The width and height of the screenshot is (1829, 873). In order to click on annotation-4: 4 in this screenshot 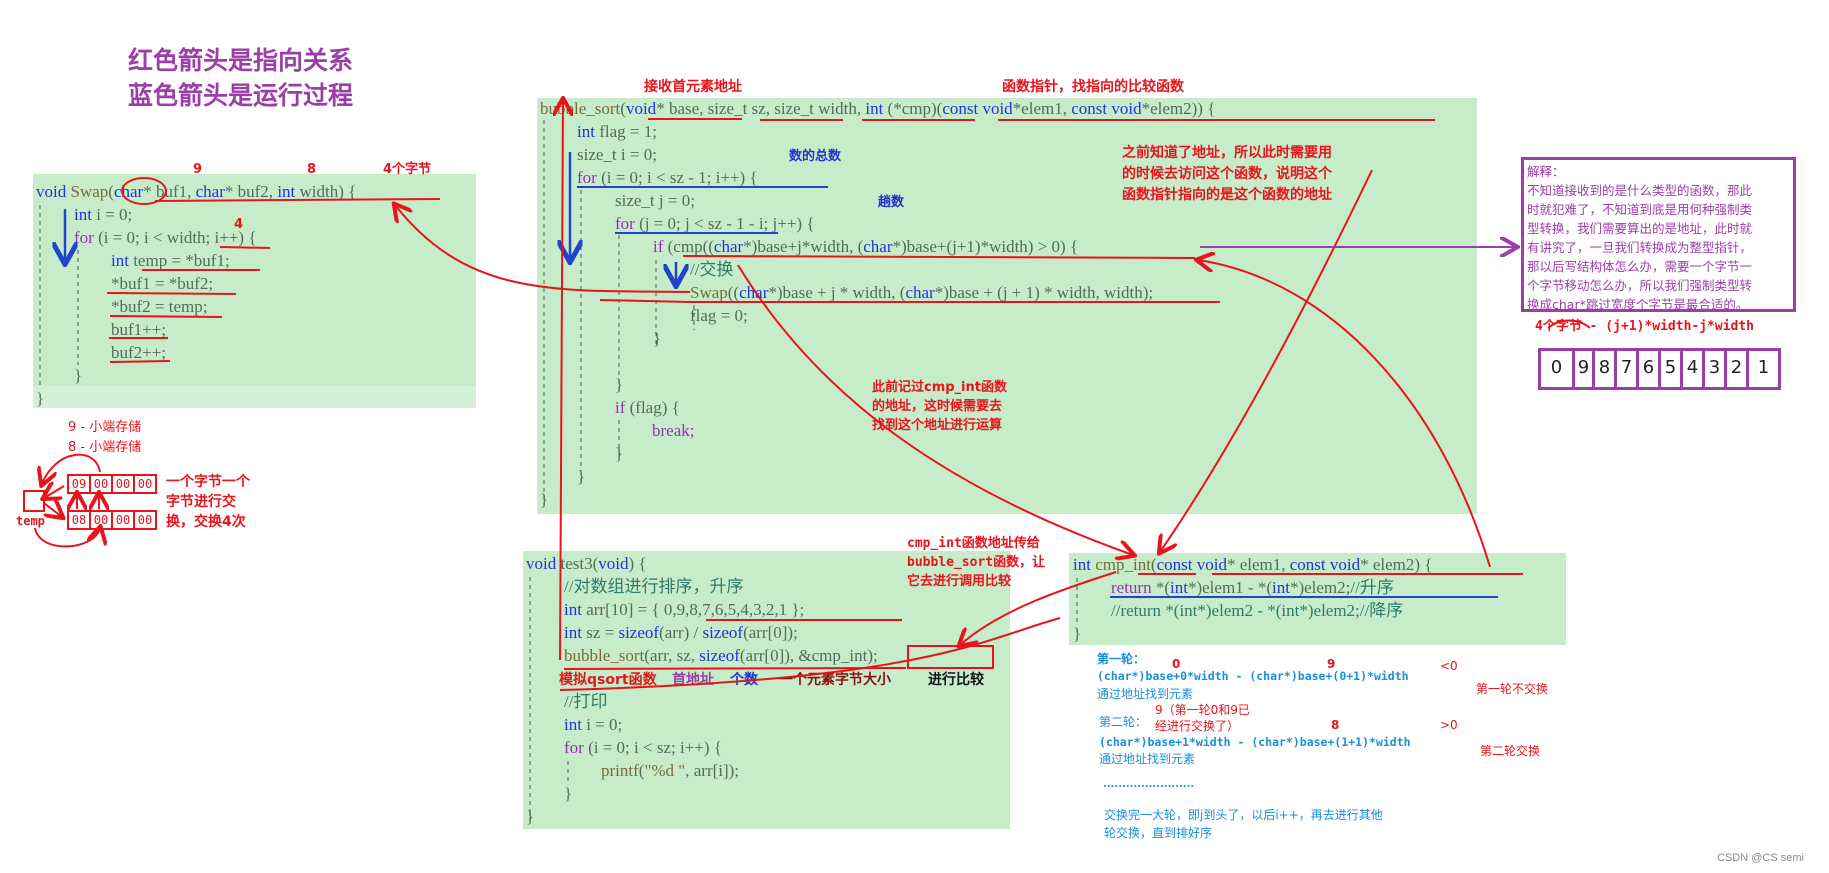, I will do `click(239, 224)`.